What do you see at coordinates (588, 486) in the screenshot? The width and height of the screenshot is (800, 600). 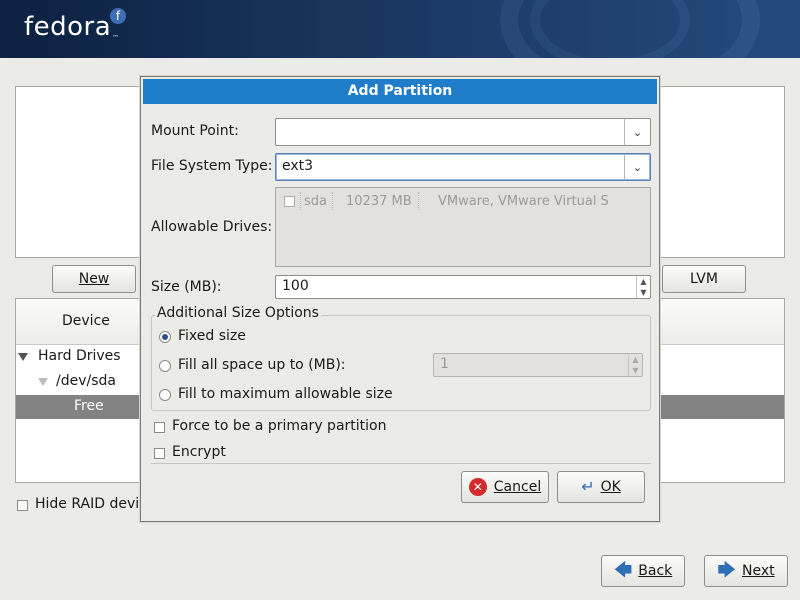 I see `enter-arrow-icon: ↵` at bounding box center [588, 486].